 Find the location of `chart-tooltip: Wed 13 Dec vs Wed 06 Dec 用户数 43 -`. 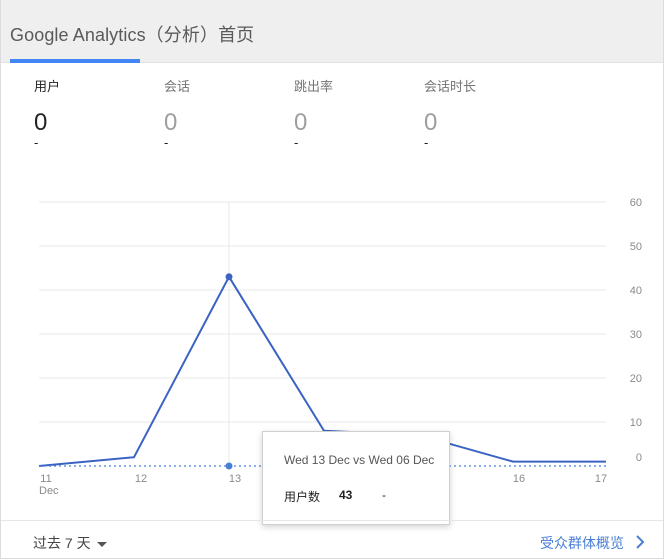

chart-tooltip: Wed 13 Dec vs Wed 06 Dec 用户数 43 - is located at coordinates (356, 478).